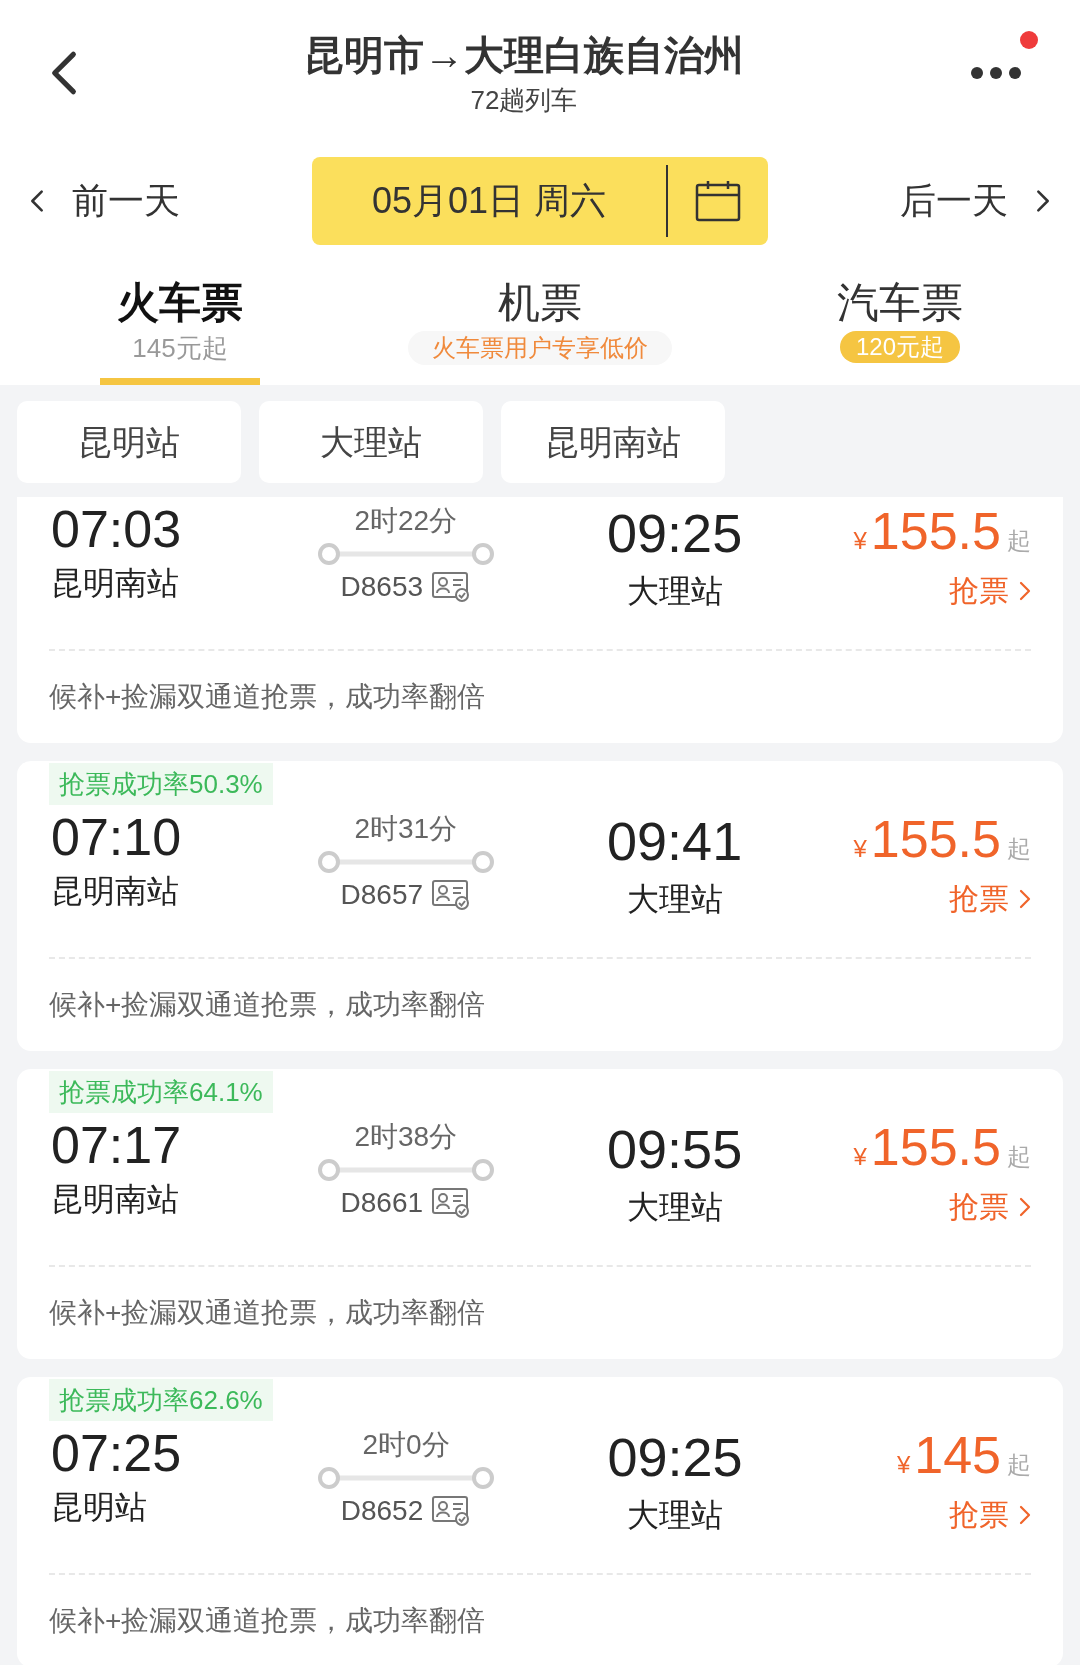 This screenshot has width=1080, height=1665. What do you see at coordinates (540, 348) in the screenshot?
I see `promo-badge: 火车票用户专享低价` at bounding box center [540, 348].